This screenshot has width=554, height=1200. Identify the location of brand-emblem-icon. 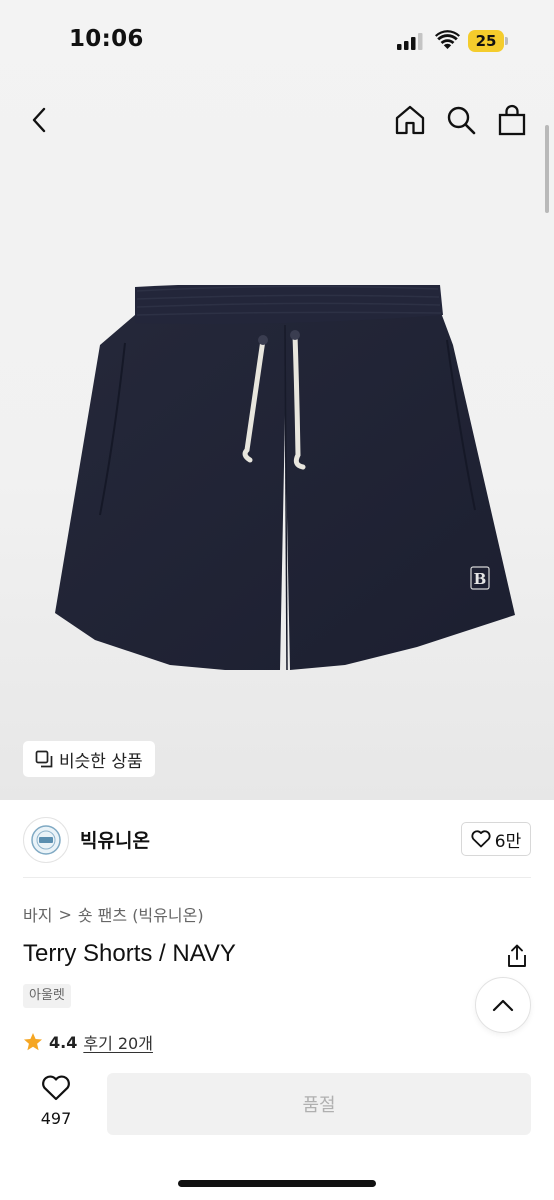
(46, 840).